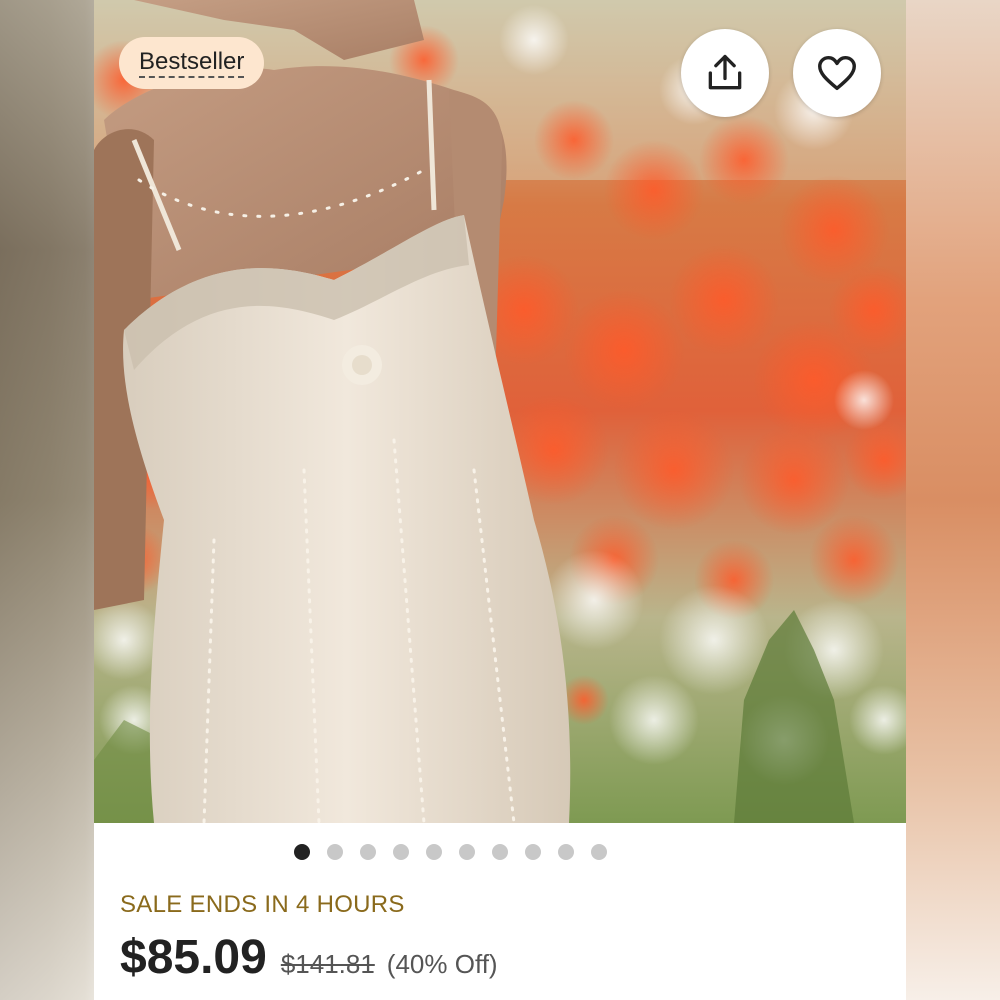  What do you see at coordinates (953, 500) in the screenshot?
I see `blurred-background-right` at bounding box center [953, 500].